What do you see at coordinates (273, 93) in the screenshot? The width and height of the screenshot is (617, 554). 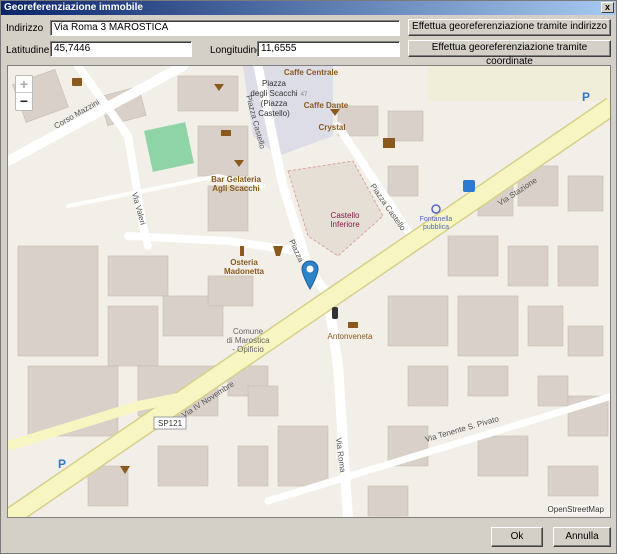 I see `label-piazza-scacchi-2: degli Scacchi` at bounding box center [273, 93].